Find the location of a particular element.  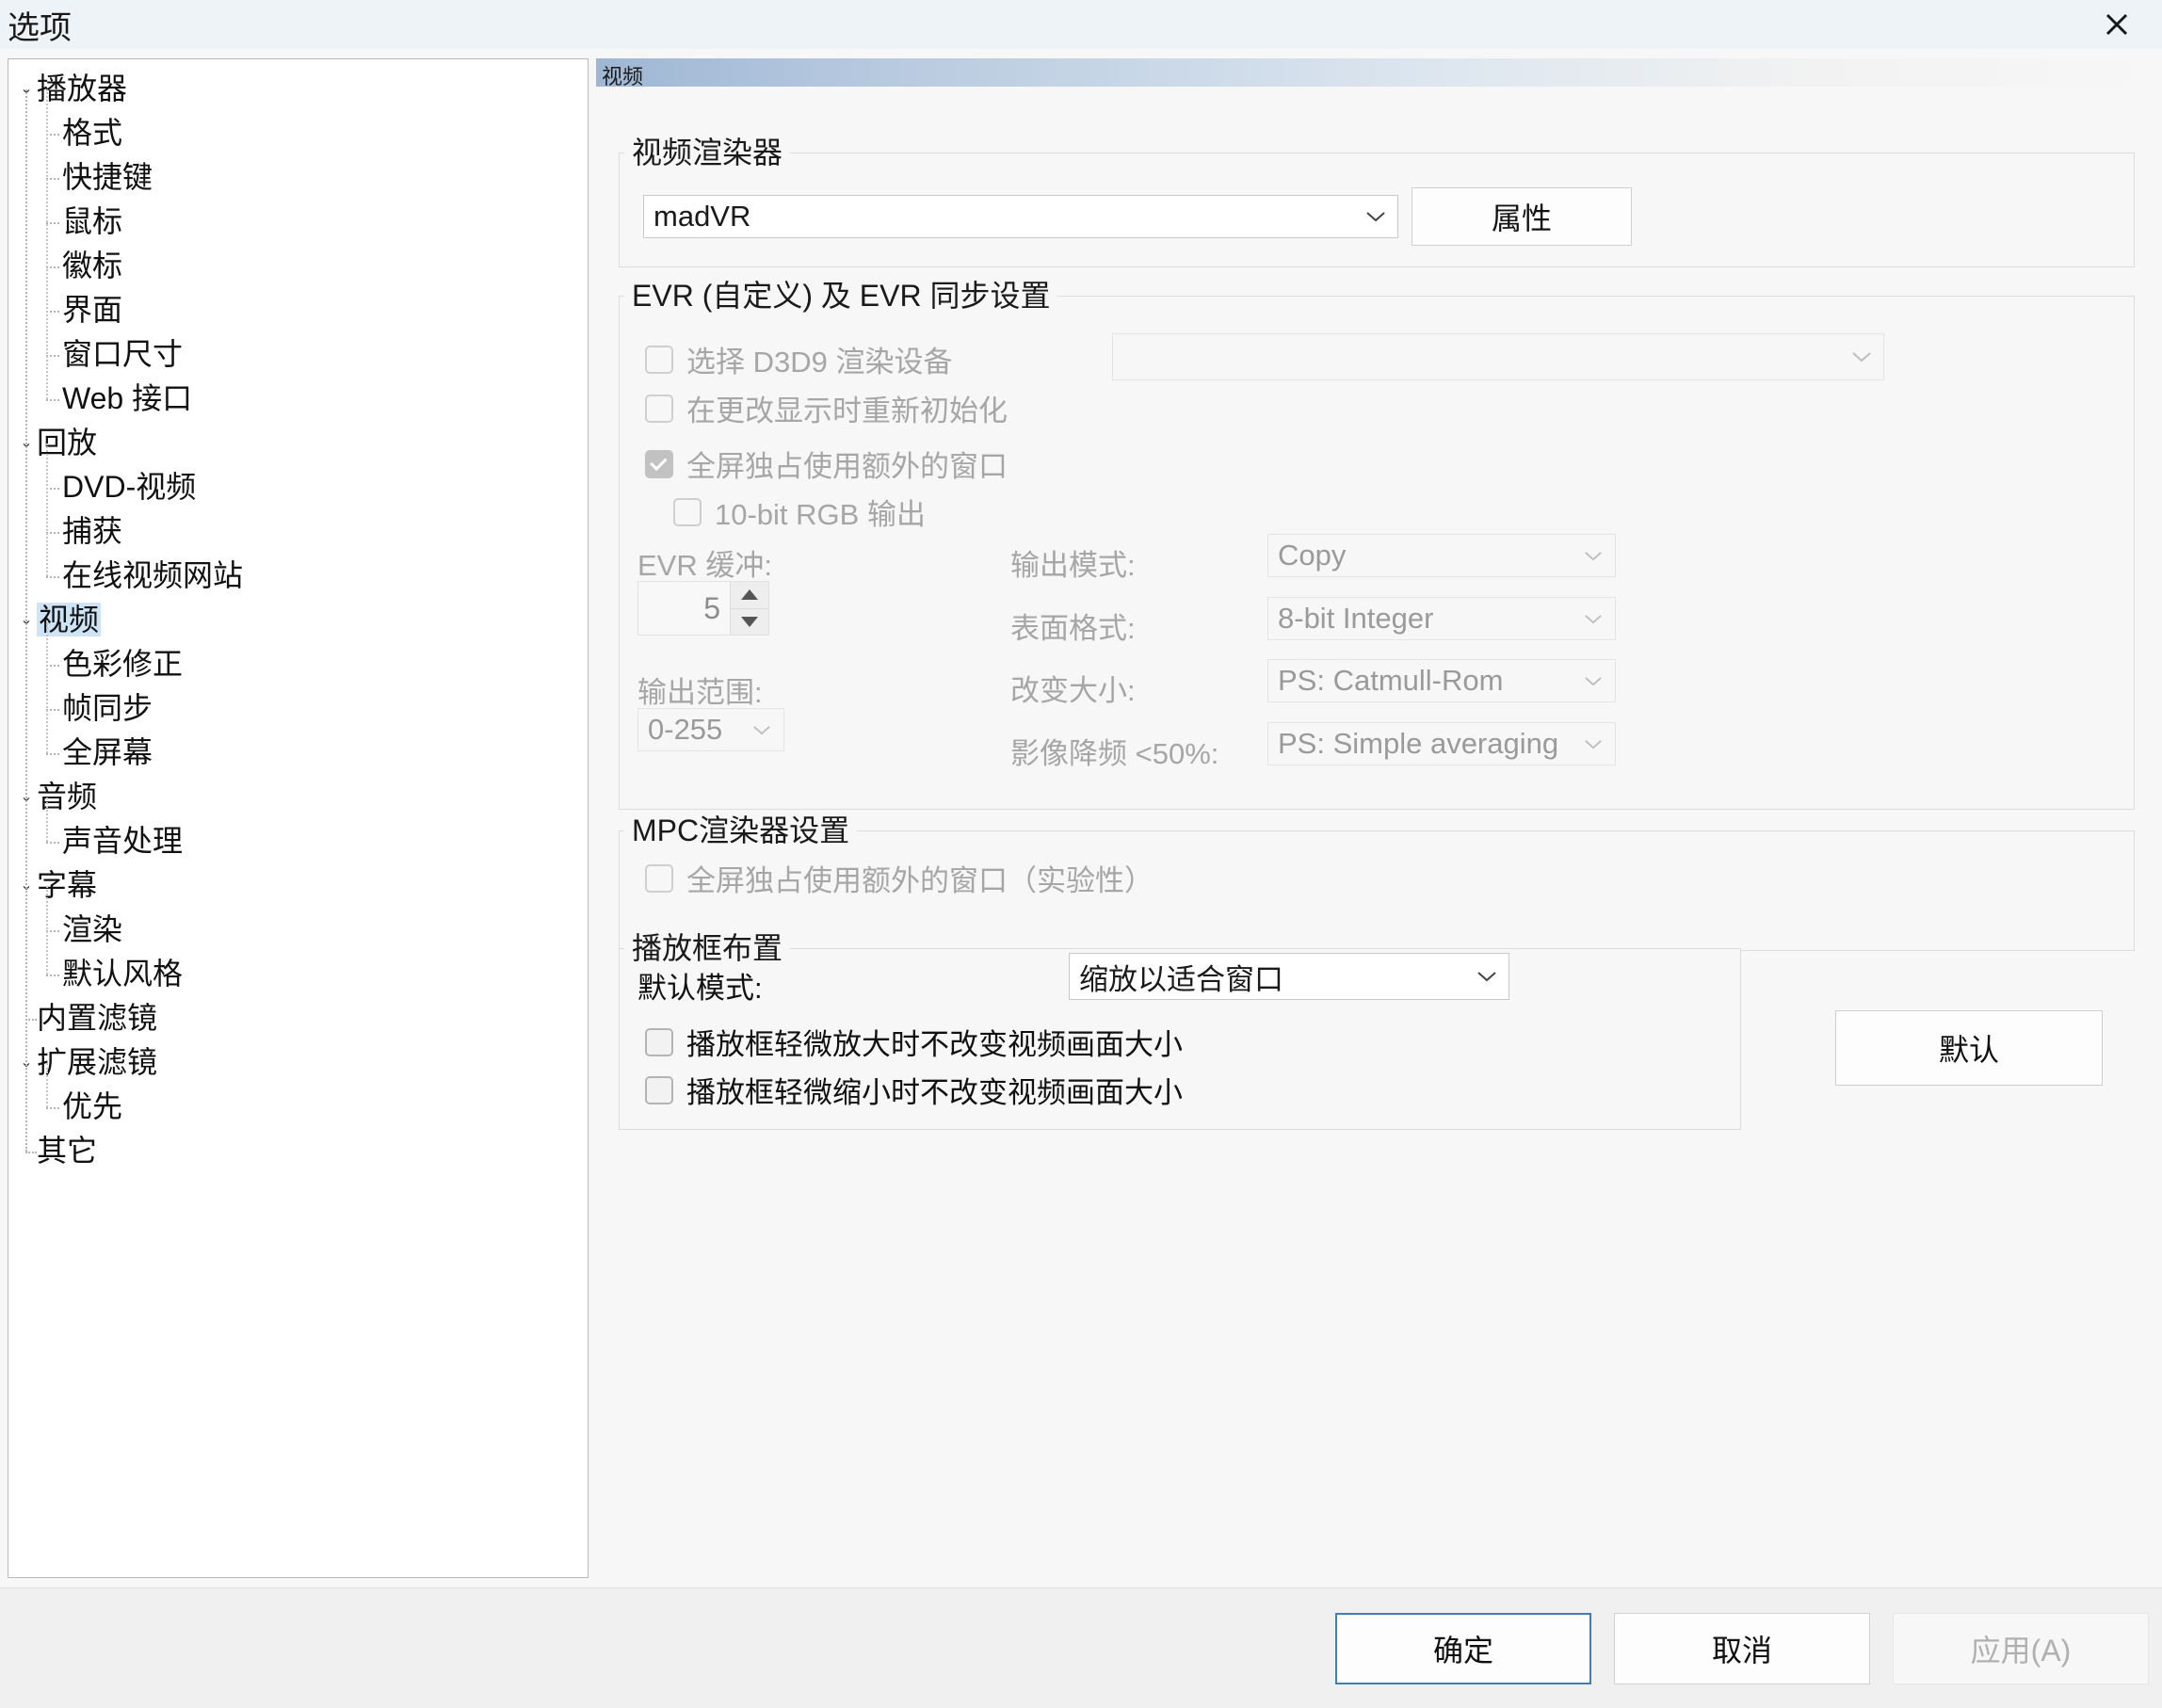

tree-item-label: DVD-视频 is located at coordinates (129, 487).